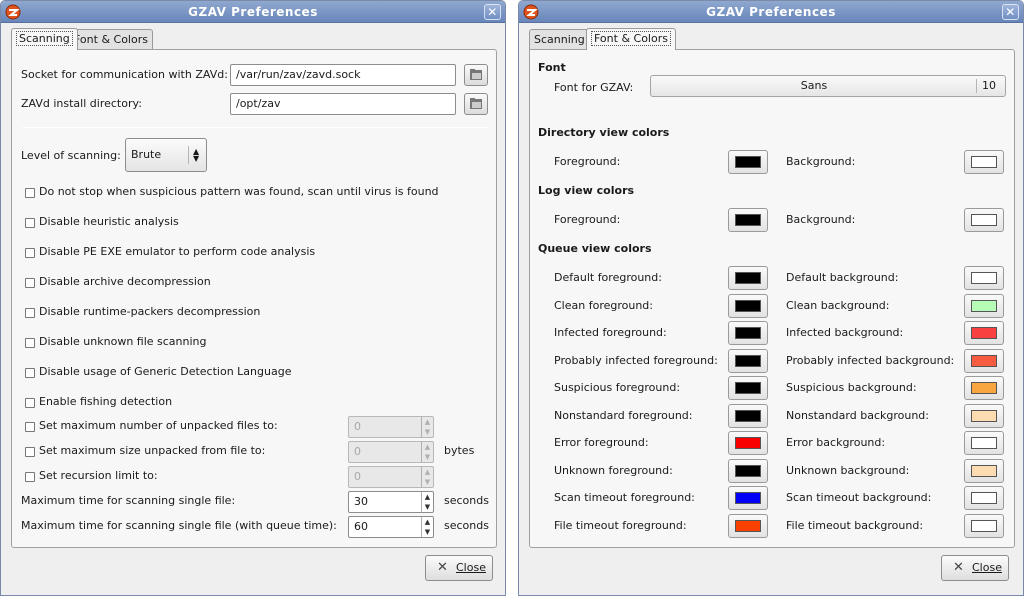  Describe the element at coordinates (620, 525) in the screenshot. I see `fg-color-label: File timeout foreground:` at that location.